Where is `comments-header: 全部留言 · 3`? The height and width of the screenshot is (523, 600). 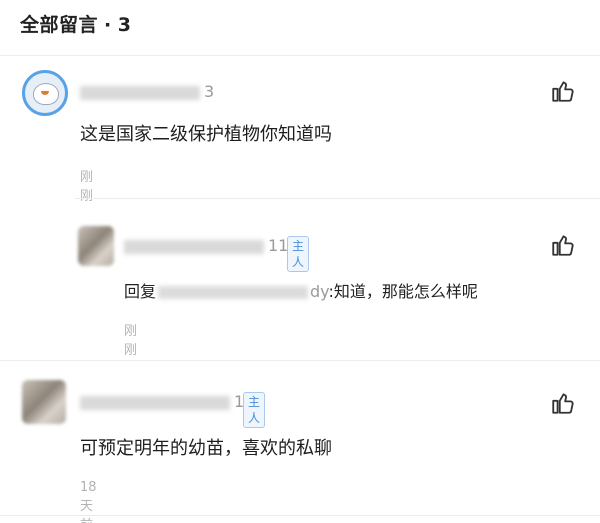 comments-header: 全部留言 · 3 is located at coordinates (75, 23).